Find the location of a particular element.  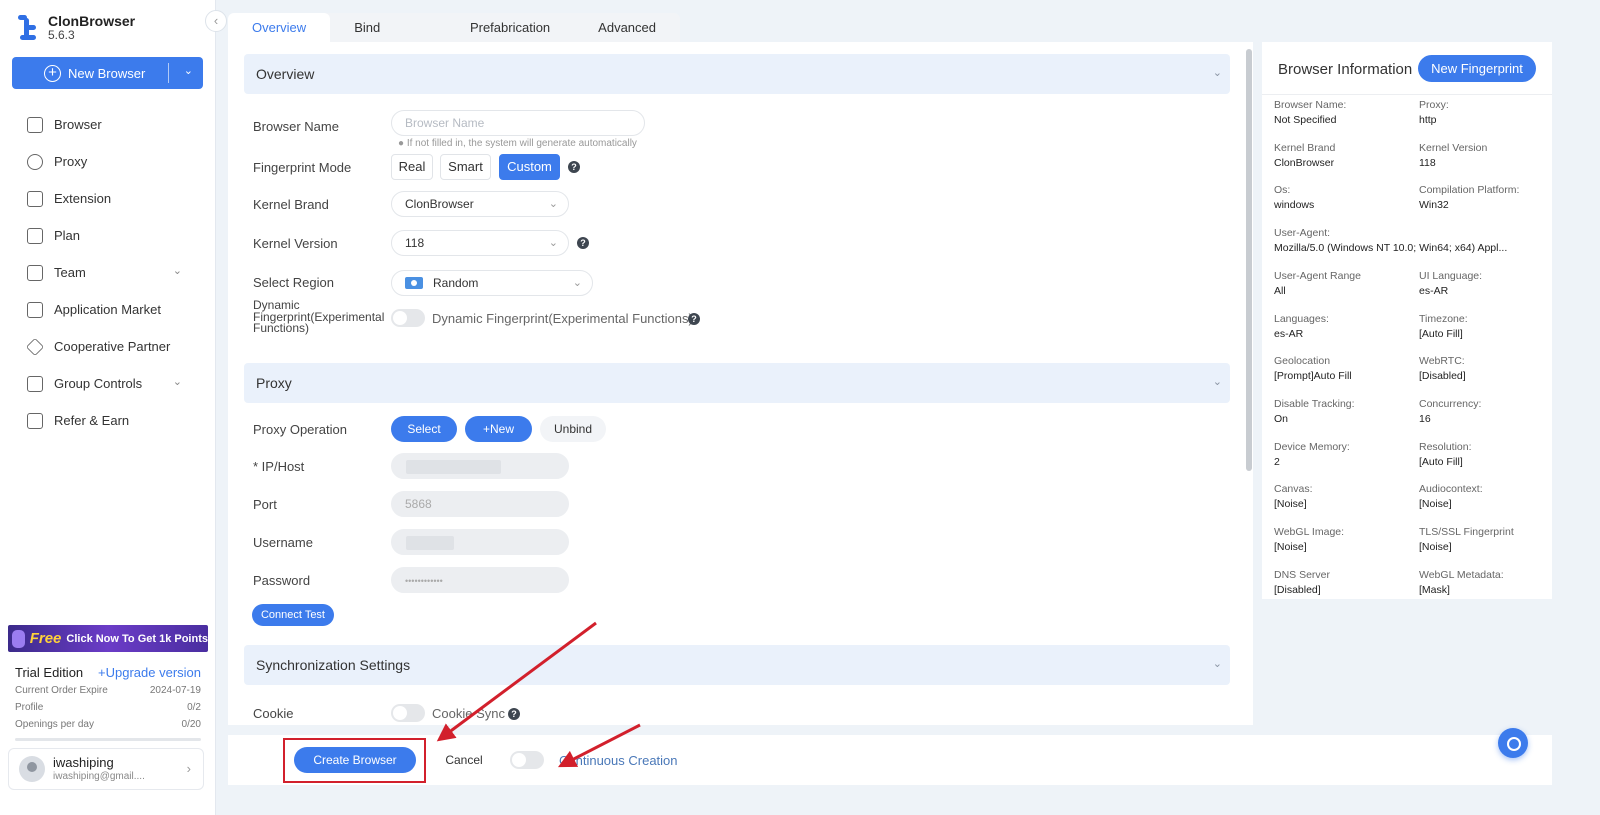

section-synchronization: Synchronization Settings ⌄ is located at coordinates (737, 665).